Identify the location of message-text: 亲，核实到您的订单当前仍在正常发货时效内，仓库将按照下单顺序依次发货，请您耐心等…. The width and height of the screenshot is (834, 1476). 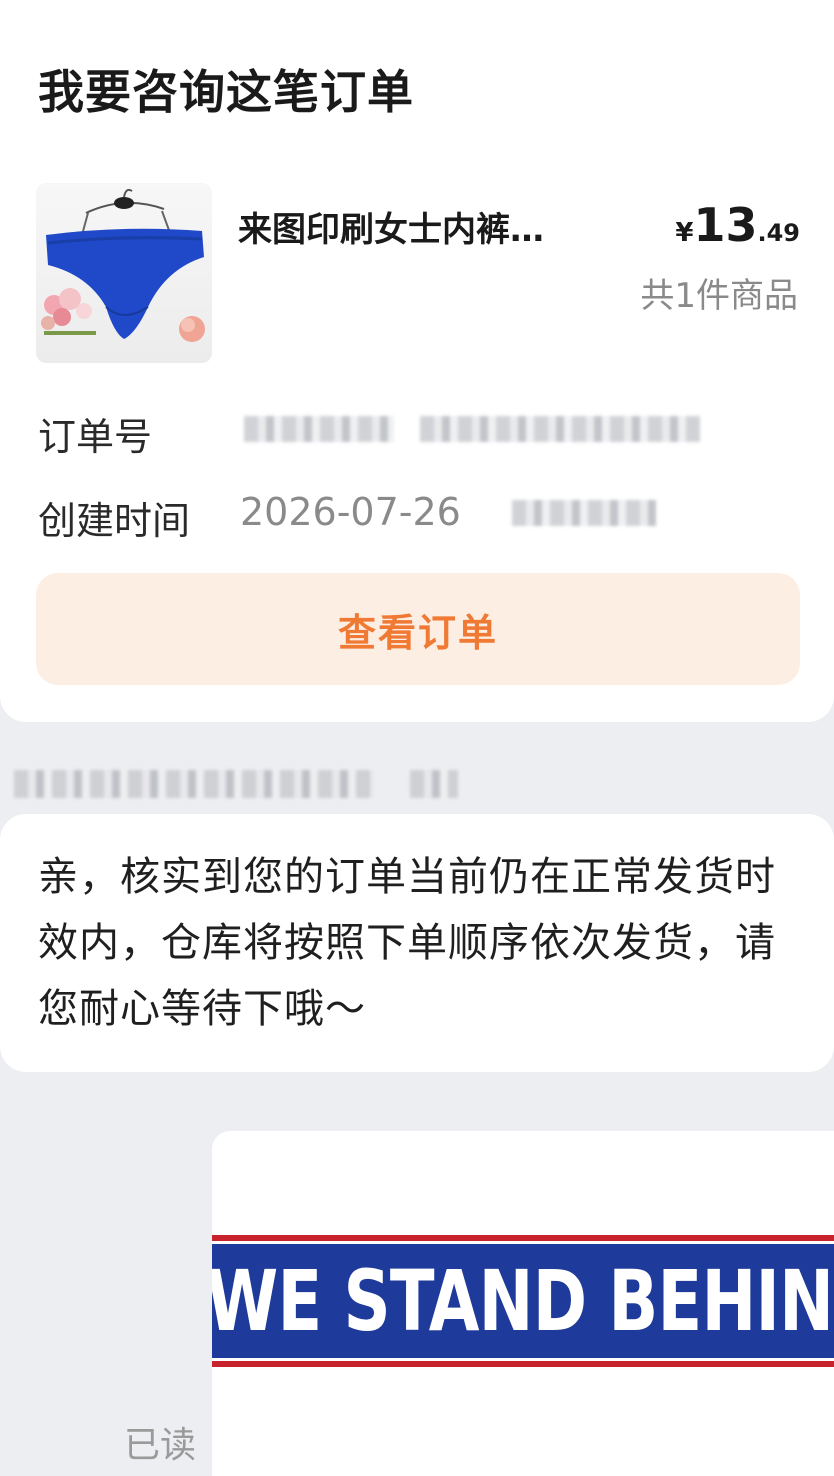
(407, 943).